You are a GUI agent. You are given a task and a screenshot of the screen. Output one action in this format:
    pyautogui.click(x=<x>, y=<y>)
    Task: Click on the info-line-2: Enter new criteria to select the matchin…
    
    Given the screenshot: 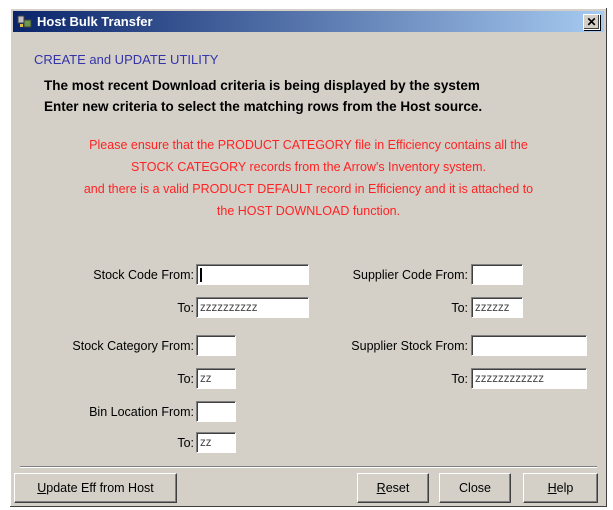 What is the action you would take?
    pyautogui.click(x=263, y=106)
    